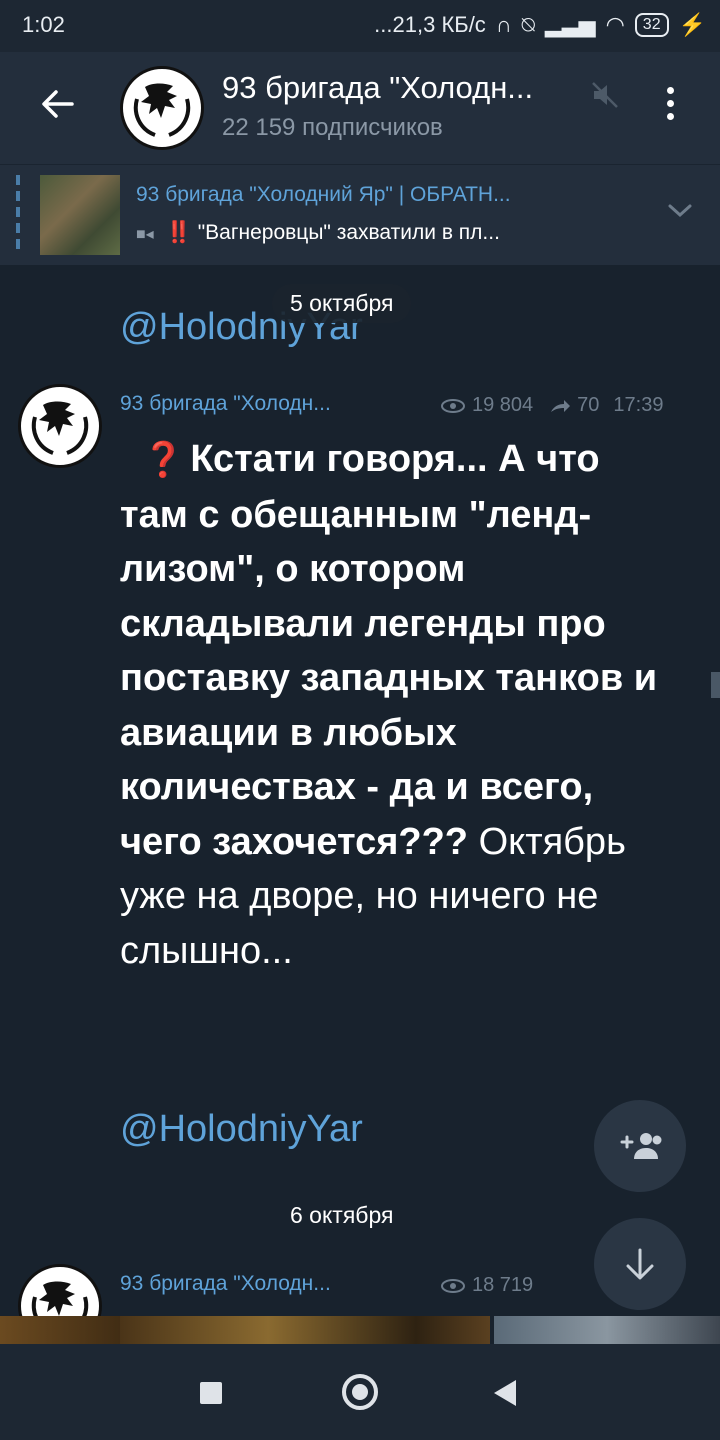 This screenshot has height=1440, width=720. What do you see at coordinates (503, 24) in the screenshot?
I see `headphones-icon: ∩` at bounding box center [503, 24].